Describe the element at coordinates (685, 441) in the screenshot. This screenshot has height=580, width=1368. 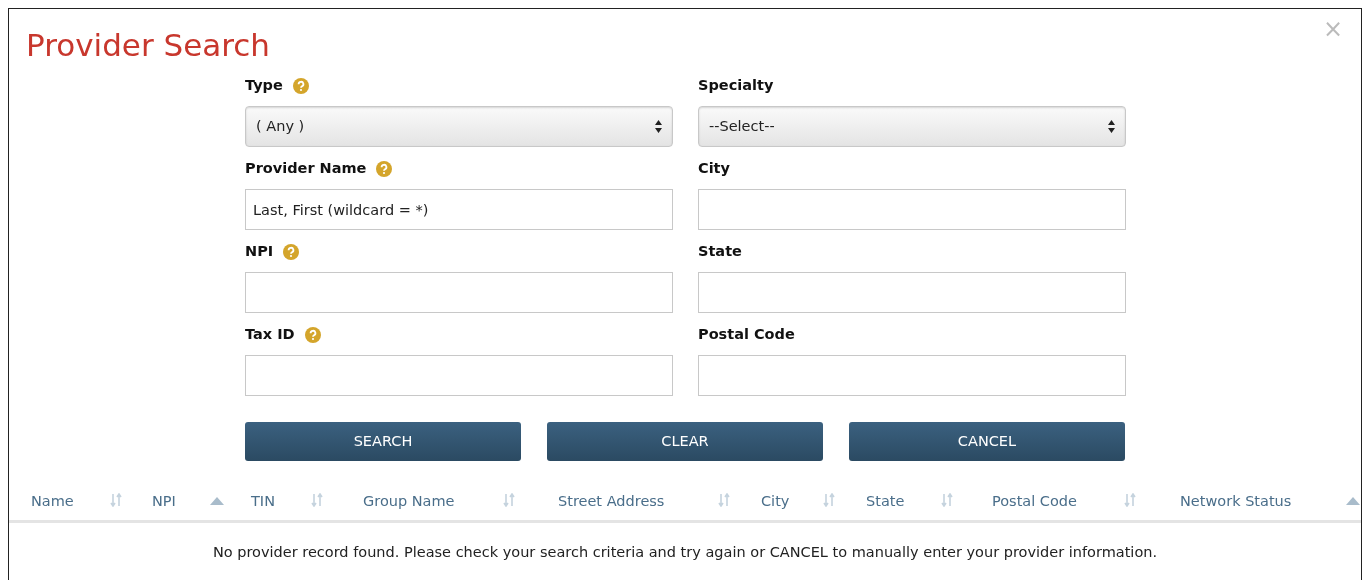
I see `action-button: CLEAR` at that location.